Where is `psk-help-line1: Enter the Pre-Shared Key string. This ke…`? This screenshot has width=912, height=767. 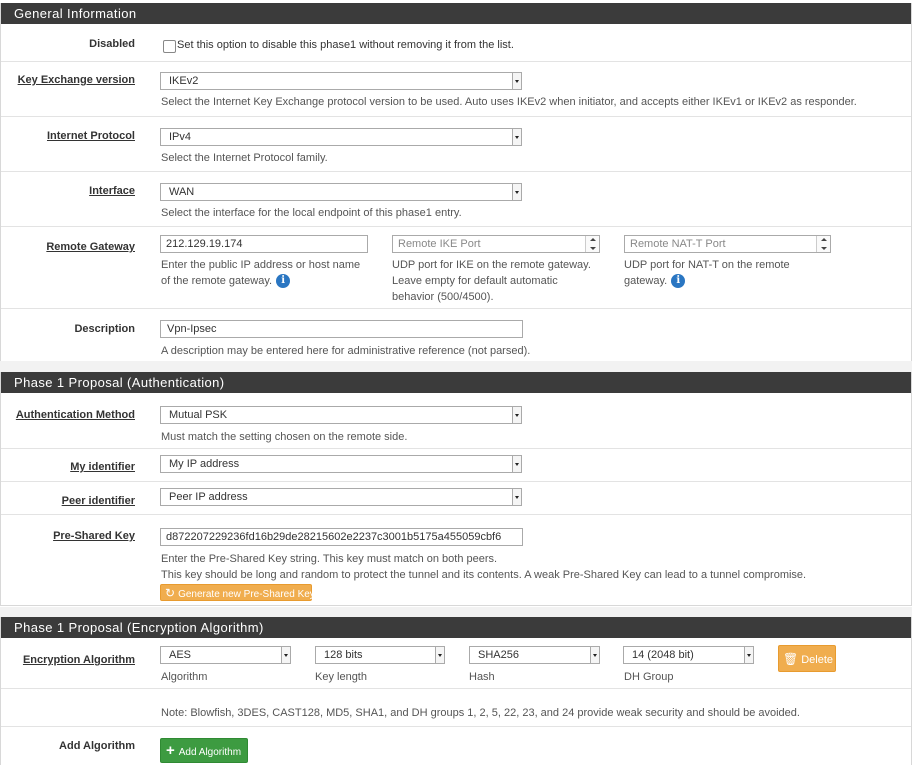 psk-help-line1: Enter the Pre-Shared Key string. This ke… is located at coordinates (329, 559).